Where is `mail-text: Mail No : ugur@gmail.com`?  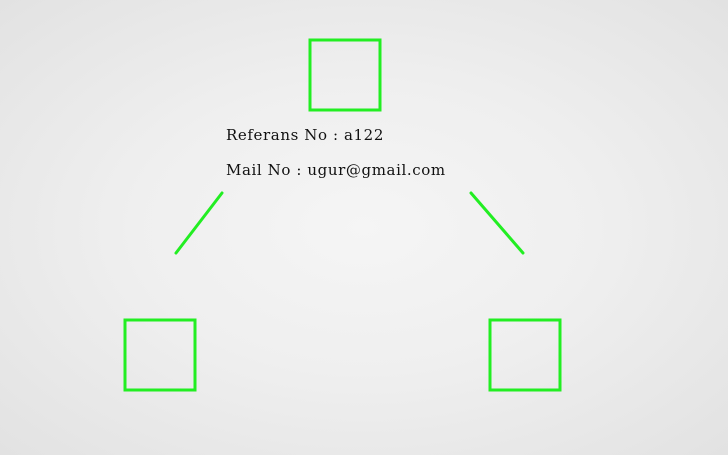
mail-text: Mail No : ugur@gmail.com is located at coordinates (336, 170).